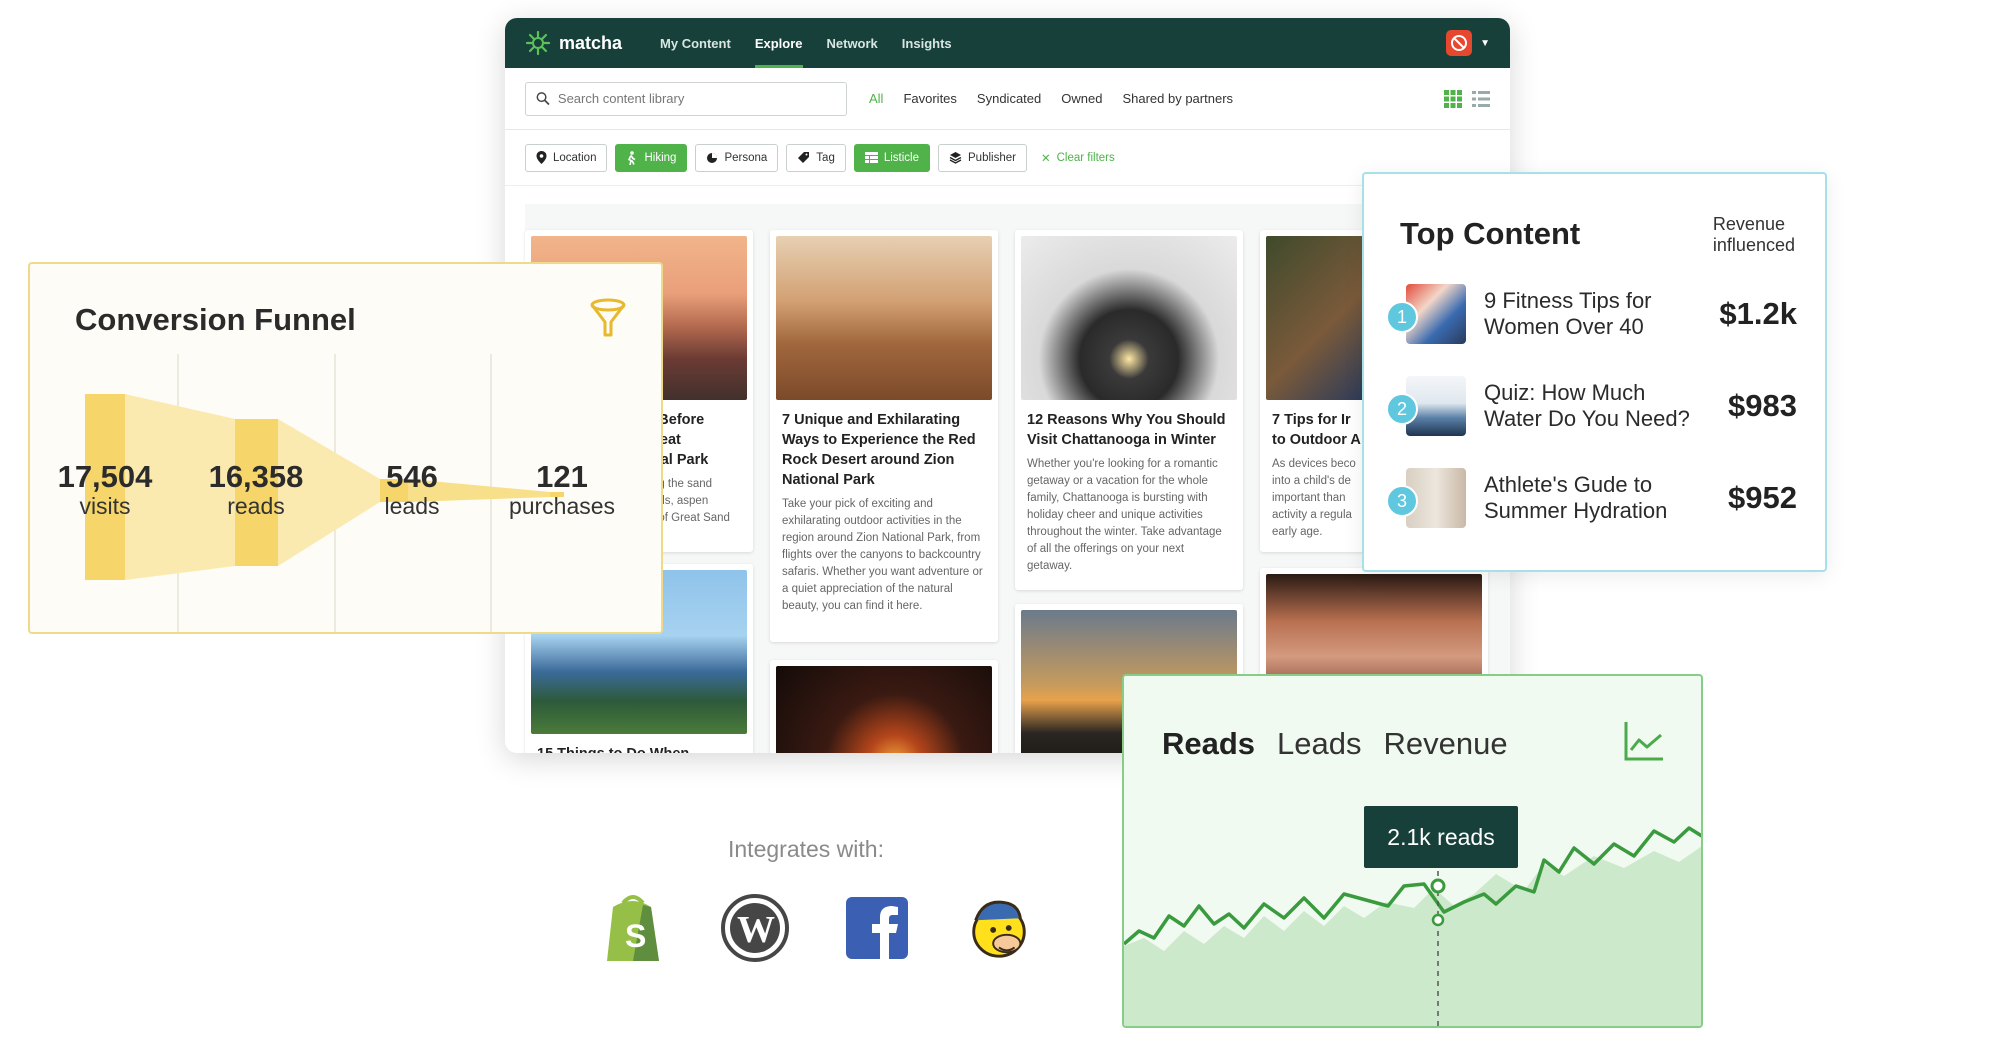  I want to click on thumbnail: 2, so click(1426, 406).